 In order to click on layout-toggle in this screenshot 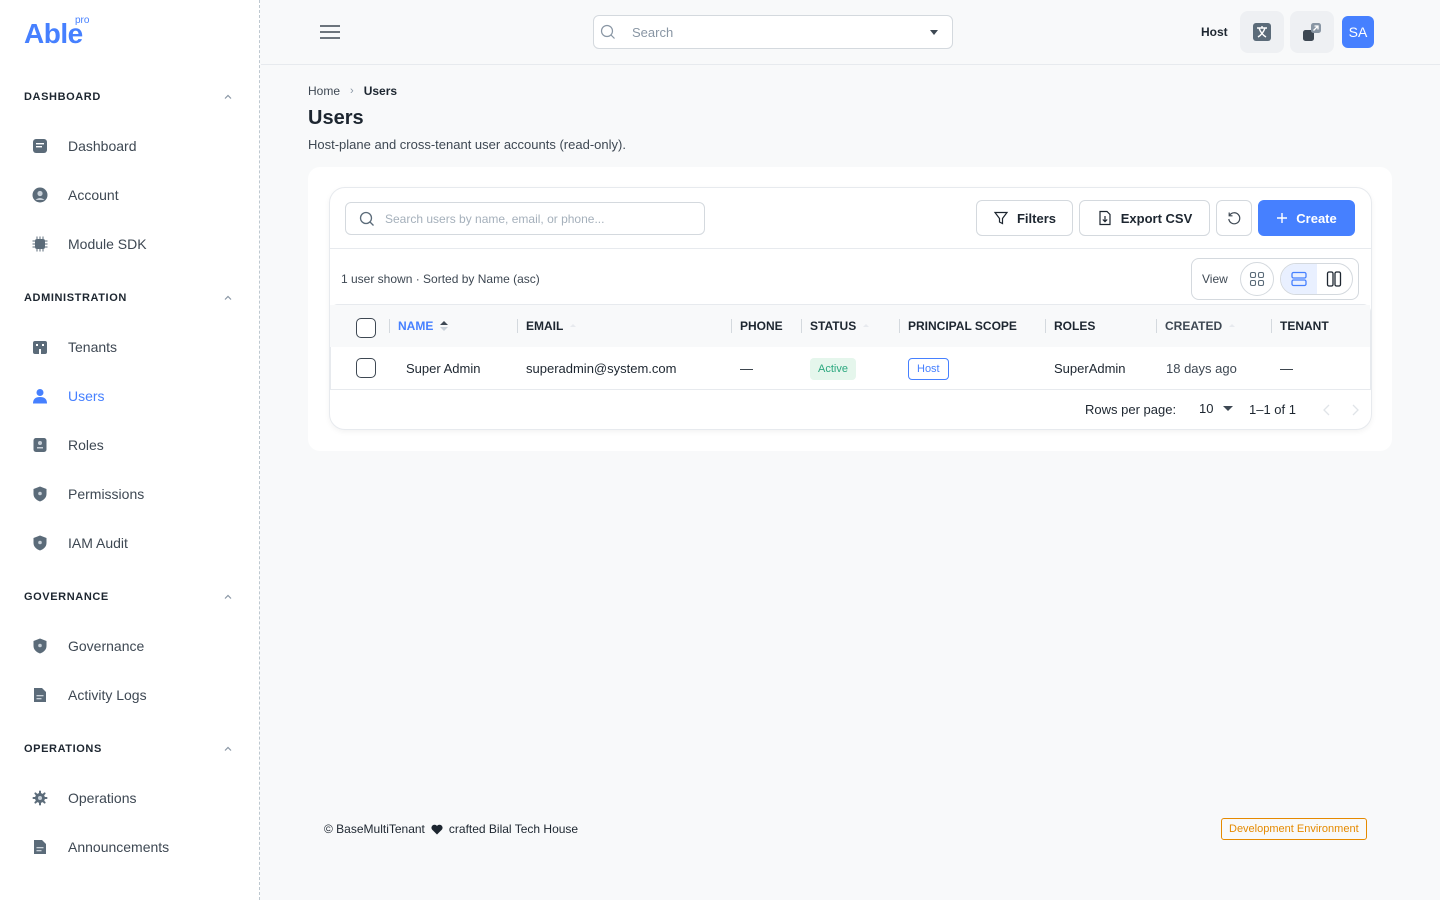, I will do `click(1316, 279)`.